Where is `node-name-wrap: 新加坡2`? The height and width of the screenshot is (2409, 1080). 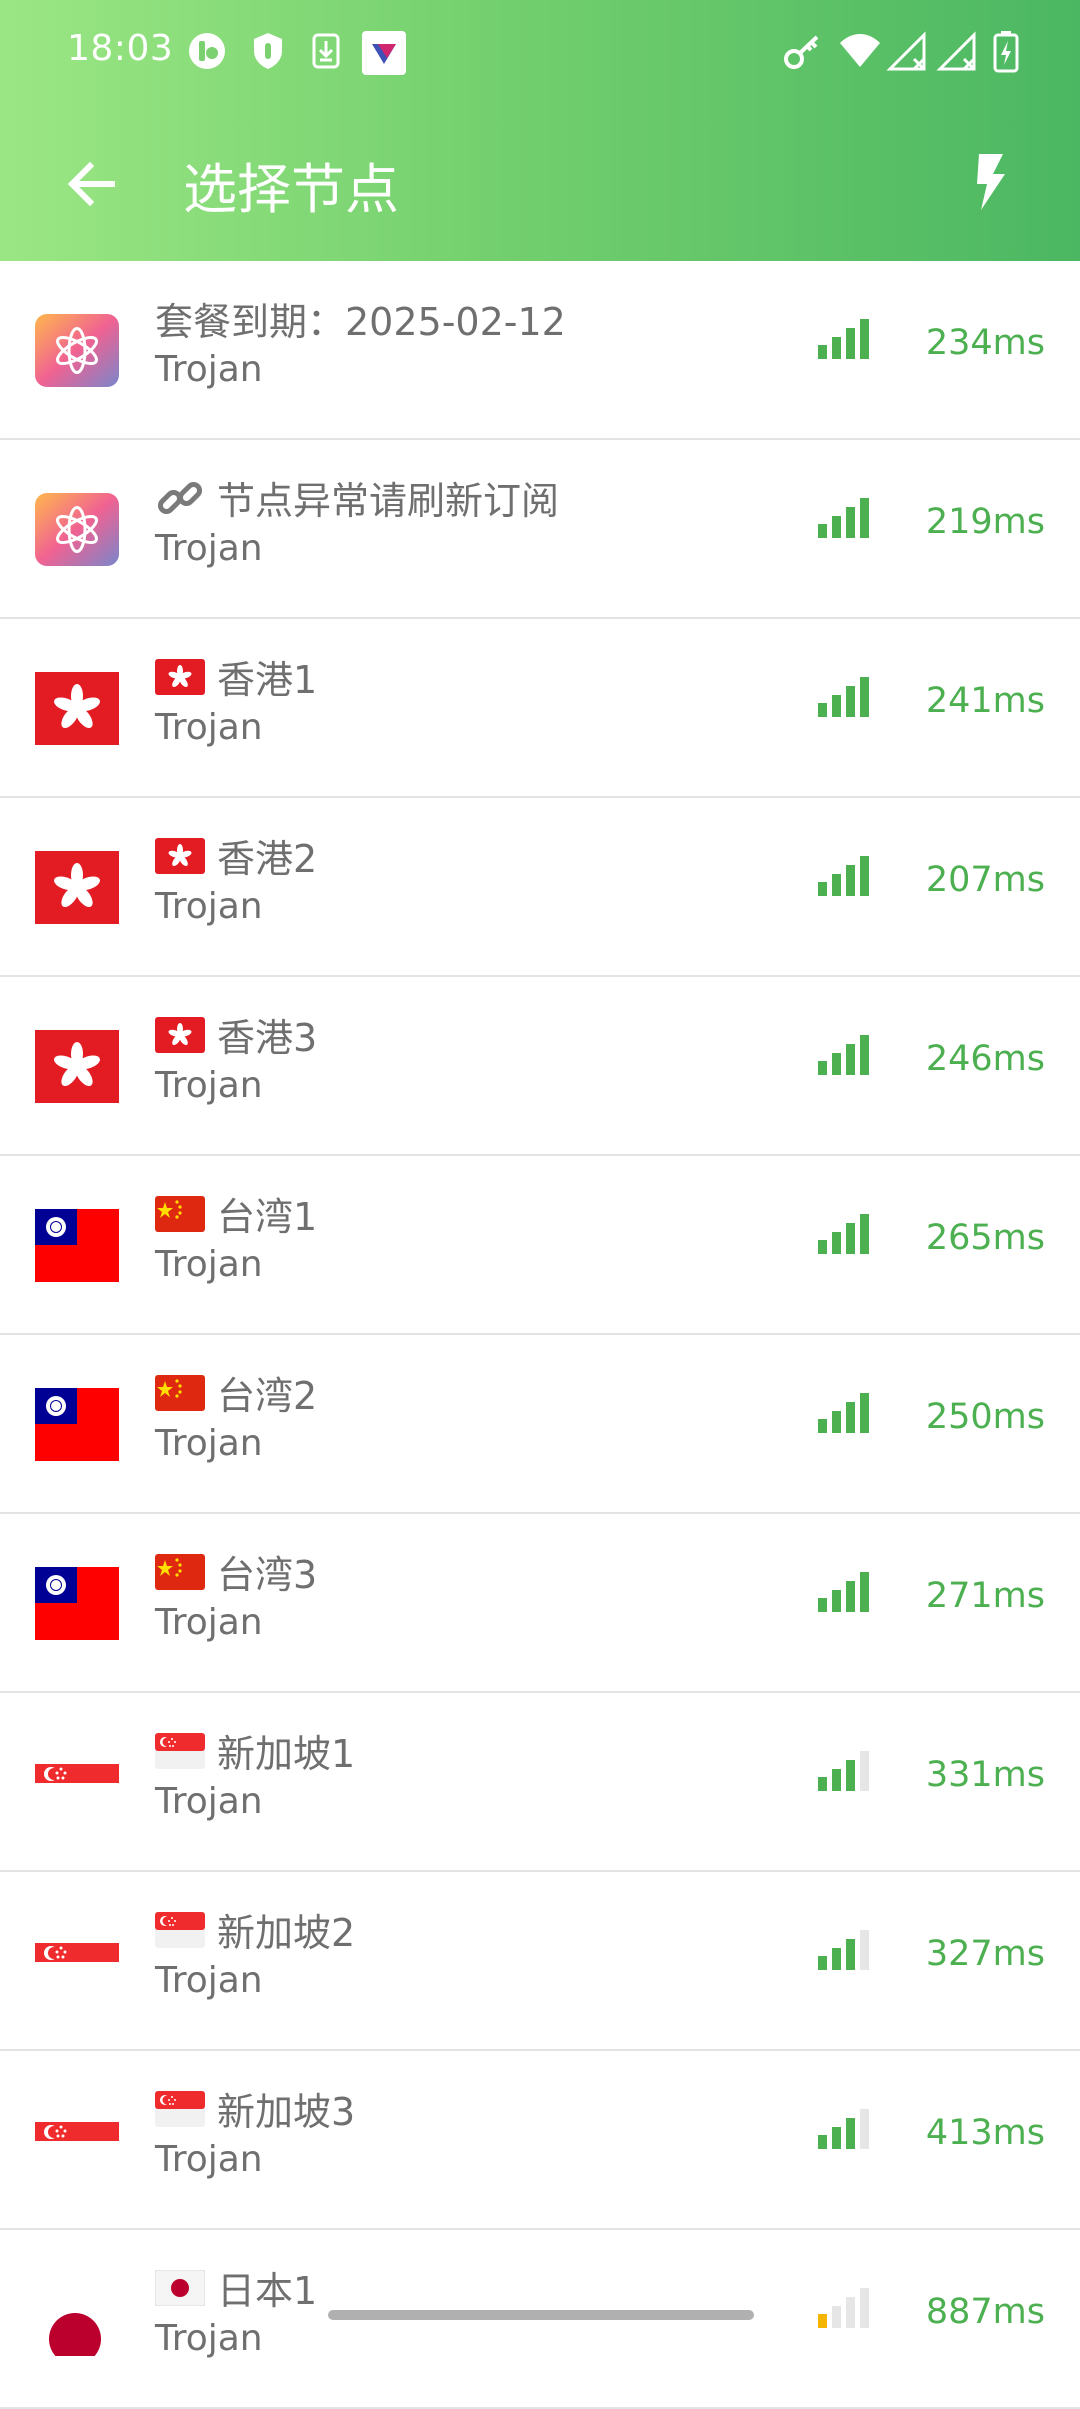 node-name-wrap: 新加坡2 is located at coordinates (255, 1929).